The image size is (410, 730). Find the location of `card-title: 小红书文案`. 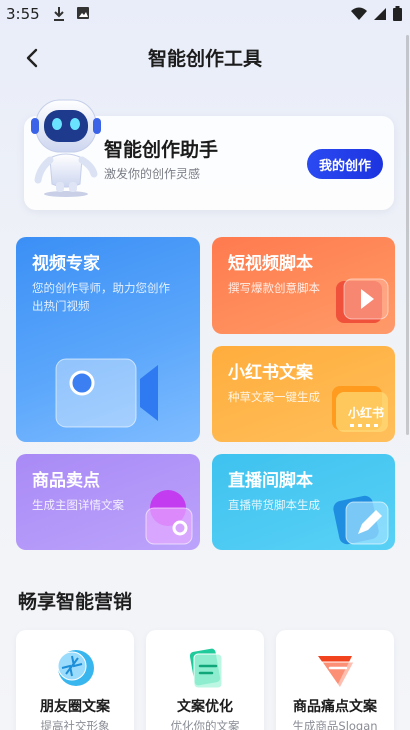

card-title: 小红书文案 is located at coordinates (270, 373).